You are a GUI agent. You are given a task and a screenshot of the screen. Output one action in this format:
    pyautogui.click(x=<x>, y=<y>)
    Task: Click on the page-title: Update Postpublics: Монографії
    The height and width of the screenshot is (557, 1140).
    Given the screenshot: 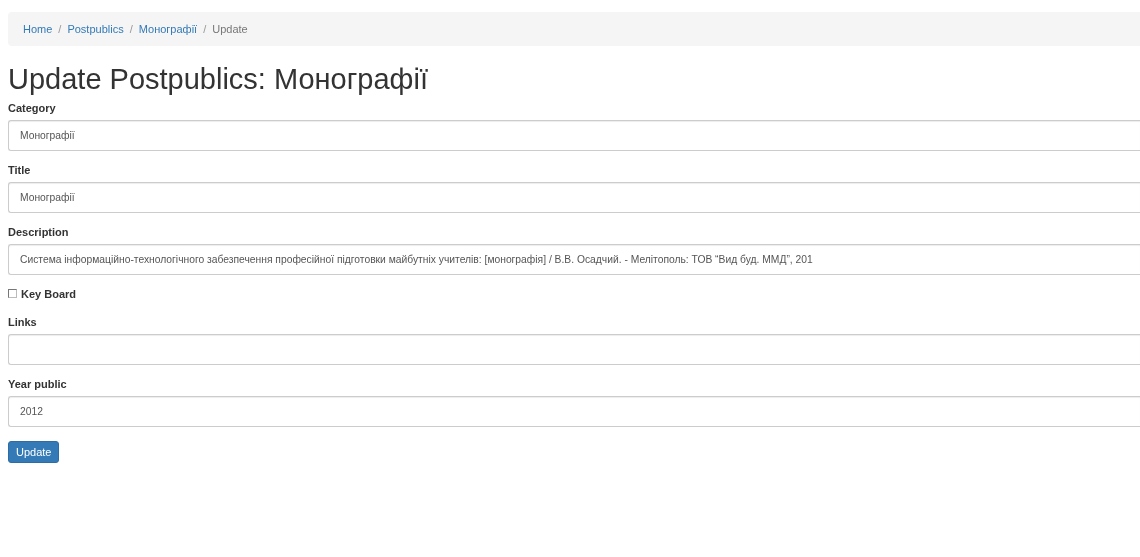 What is the action you would take?
    pyautogui.click(x=218, y=80)
    